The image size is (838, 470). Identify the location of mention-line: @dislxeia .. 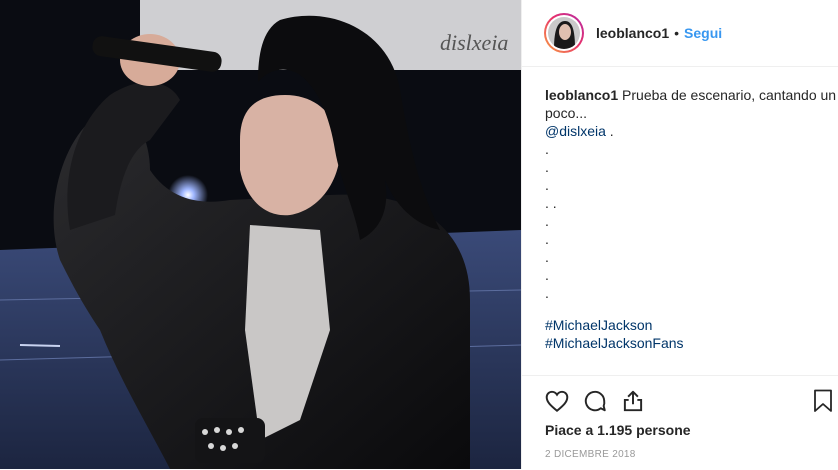
(691, 131).